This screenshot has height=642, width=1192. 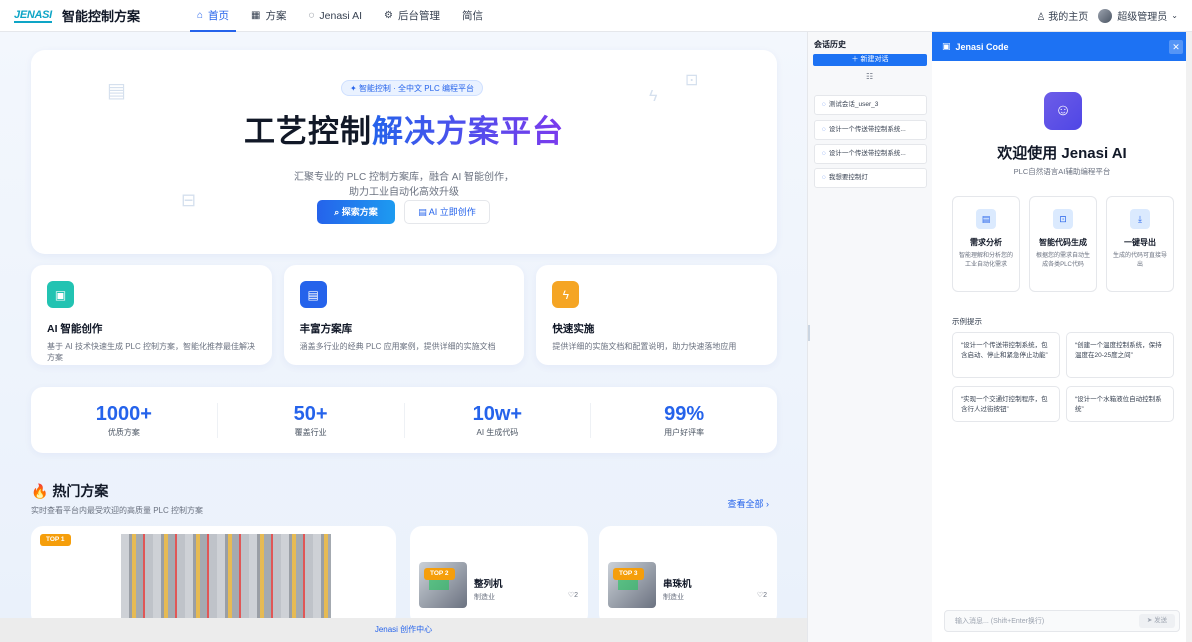 I want to click on grid-icon: ▦, so click(x=256, y=15).